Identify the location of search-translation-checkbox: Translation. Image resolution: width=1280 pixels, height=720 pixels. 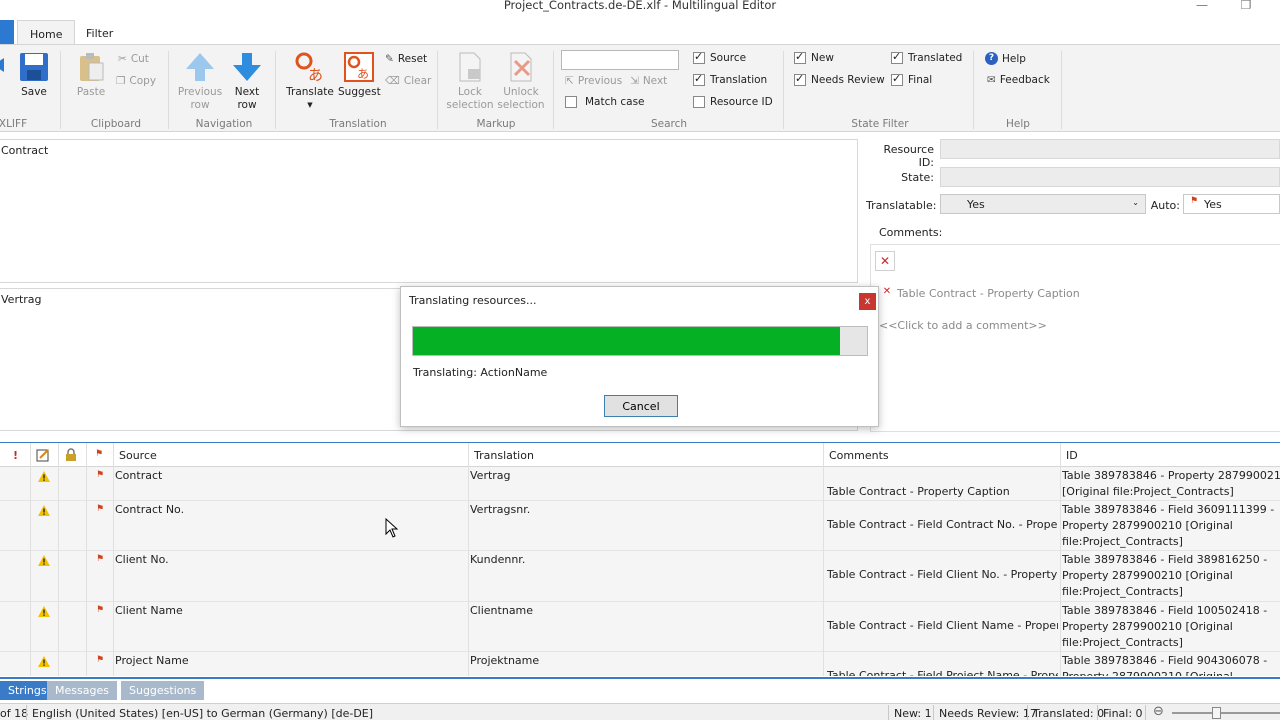
(730, 79).